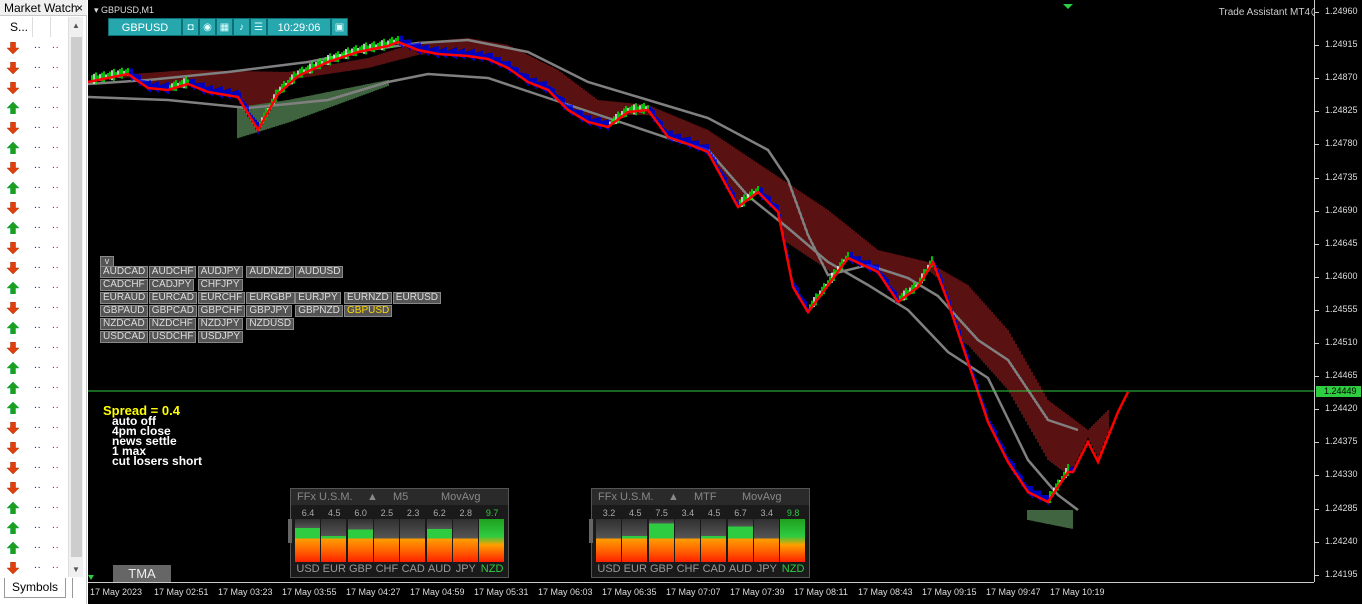  What do you see at coordinates (319, 311) in the screenshot?
I see `pair-button-gbpnzd: GBPNZD` at bounding box center [319, 311].